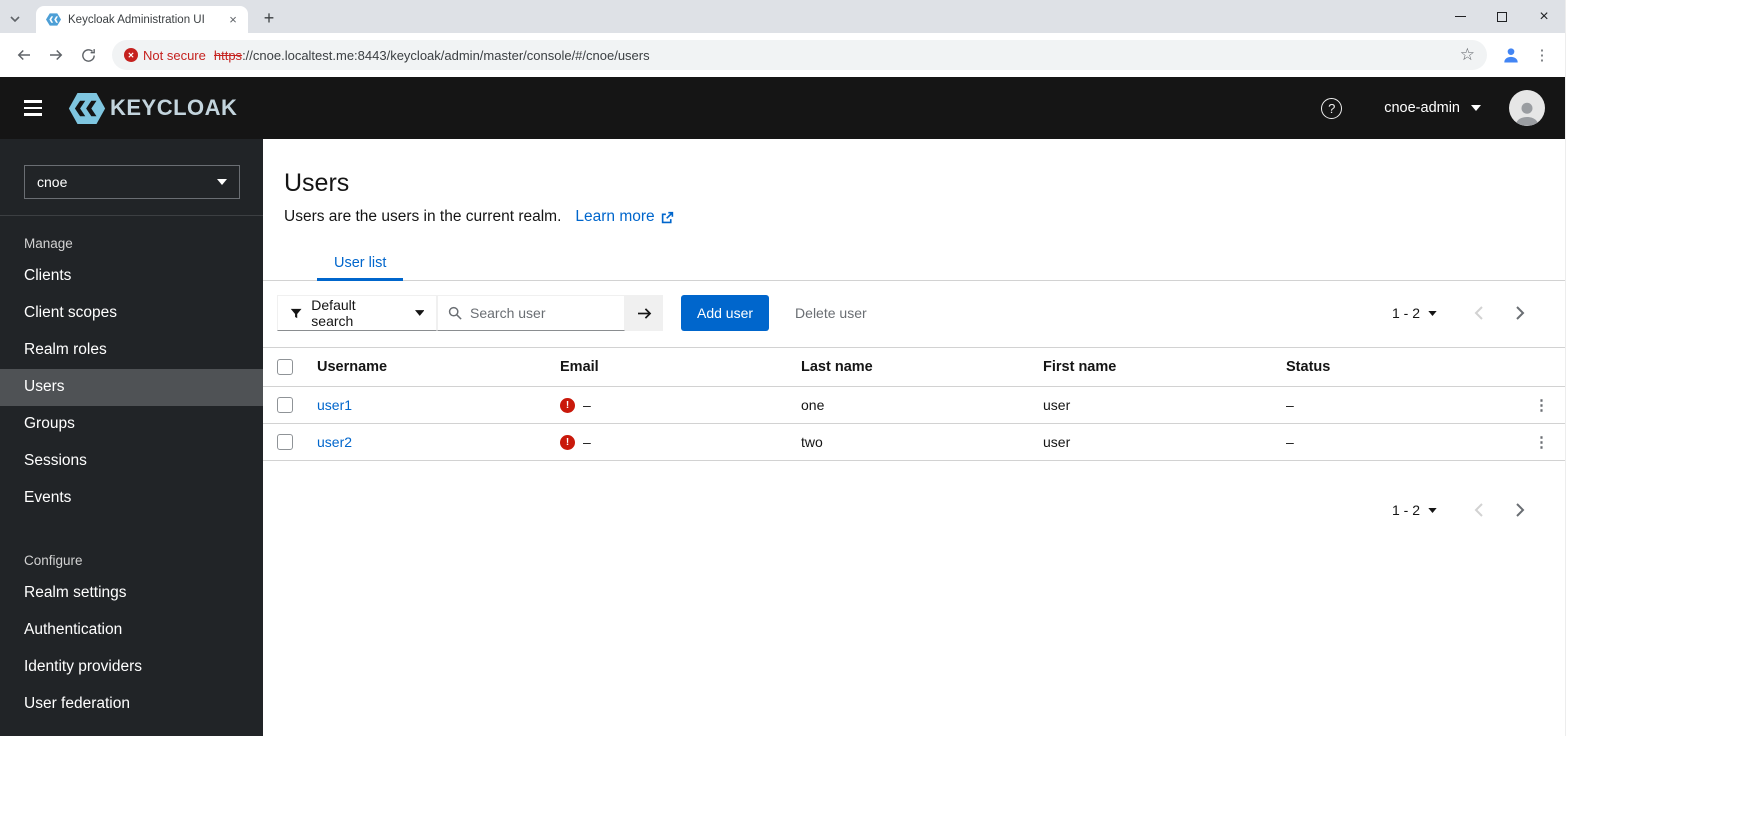 The image size is (1750, 821). I want to click on chevron-left-icon, so click(1478, 313).